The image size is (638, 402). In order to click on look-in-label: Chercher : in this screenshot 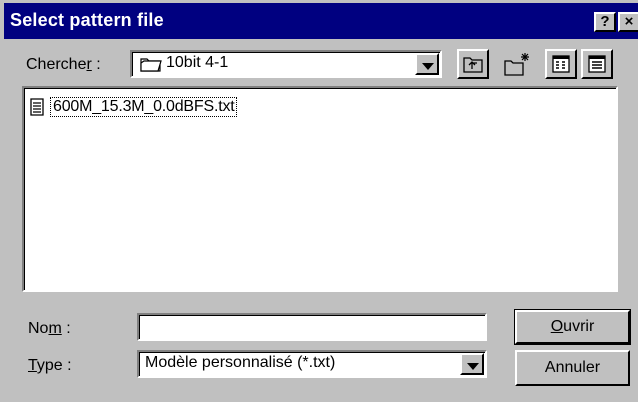, I will do `click(63, 65)`.